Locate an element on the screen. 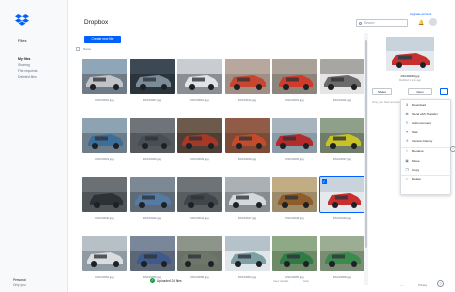 The height and width of the screenshot is (292, 455). menu-item-download: ⬇ Download is located at coordinates (415, 105).